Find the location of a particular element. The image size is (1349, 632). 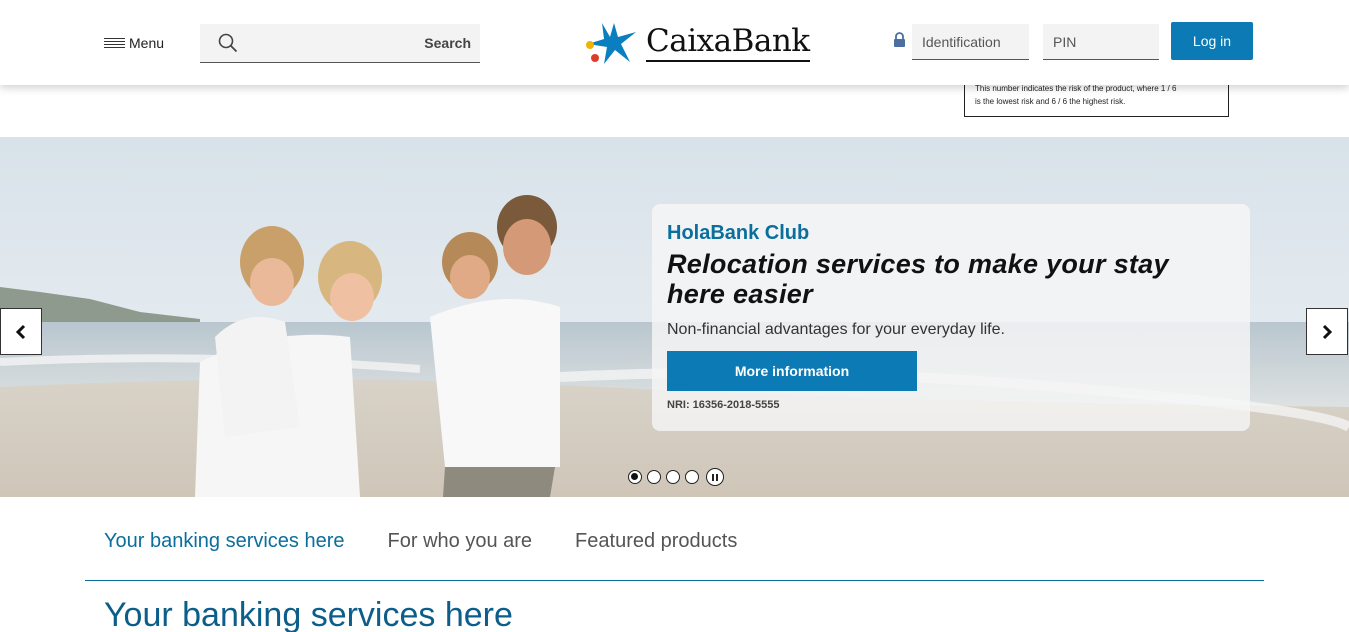

chevron-right-icon is located at coordinates (1327, 331).